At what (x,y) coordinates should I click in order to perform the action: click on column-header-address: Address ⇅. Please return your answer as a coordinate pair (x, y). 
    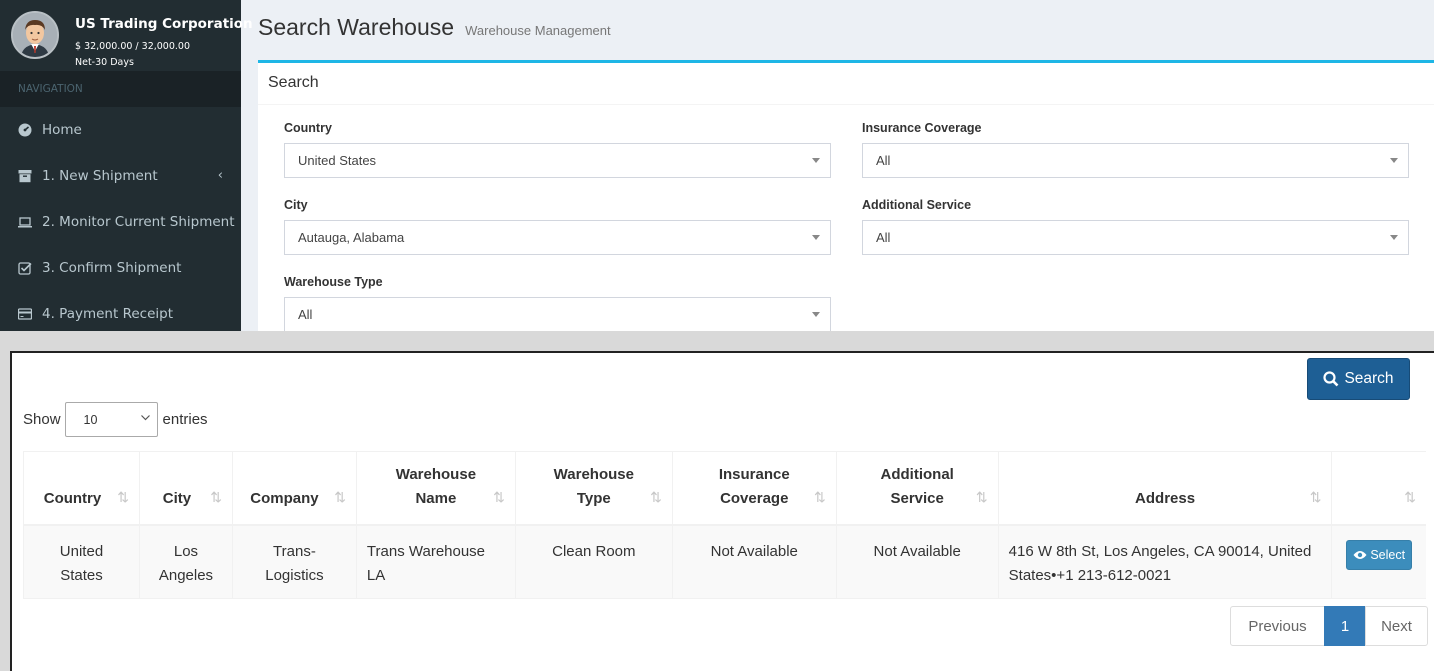
    Looking at the image, I should click on (1164, 488).